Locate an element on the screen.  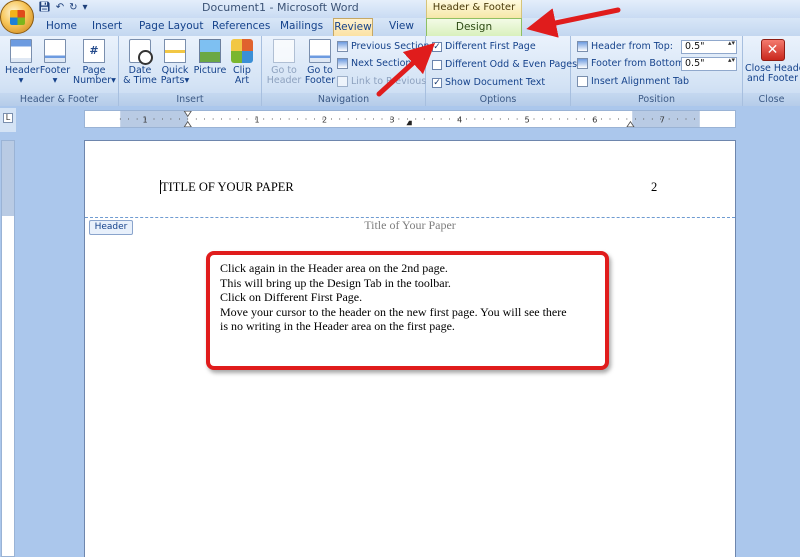
clip-art-button: Clip Art is located at coordinates (242, 62).